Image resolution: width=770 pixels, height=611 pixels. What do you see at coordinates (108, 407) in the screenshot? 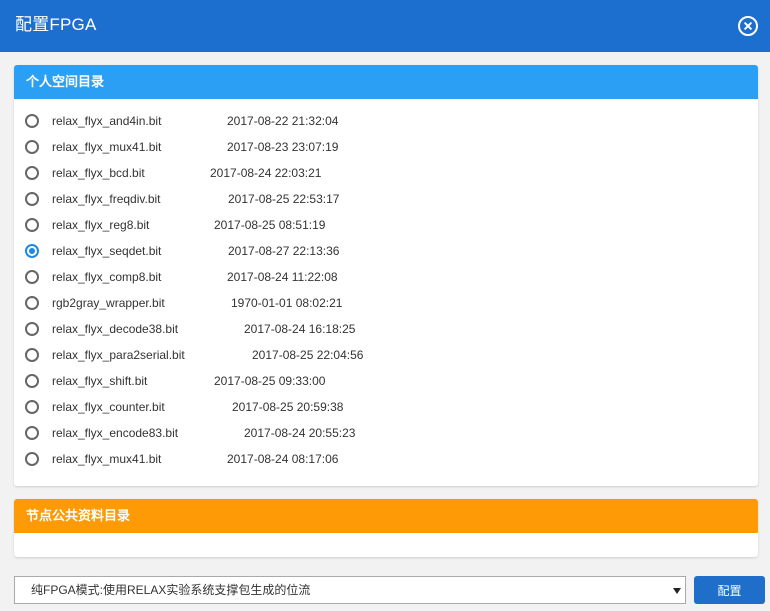
I see `file-name: relax_flyx_counter.bit` at bounding box center [108, 407].